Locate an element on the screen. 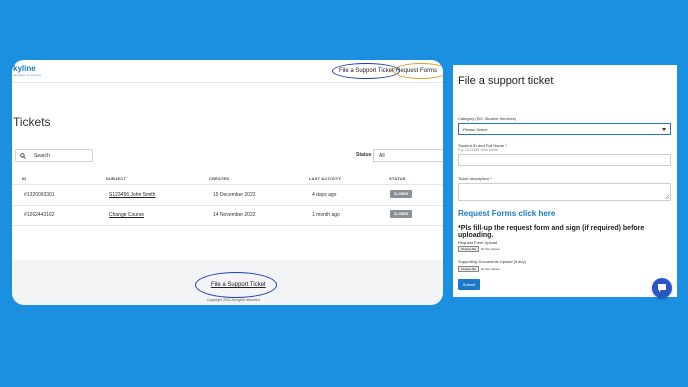  status-filter-label: Status is located at coordinates (364, 155).